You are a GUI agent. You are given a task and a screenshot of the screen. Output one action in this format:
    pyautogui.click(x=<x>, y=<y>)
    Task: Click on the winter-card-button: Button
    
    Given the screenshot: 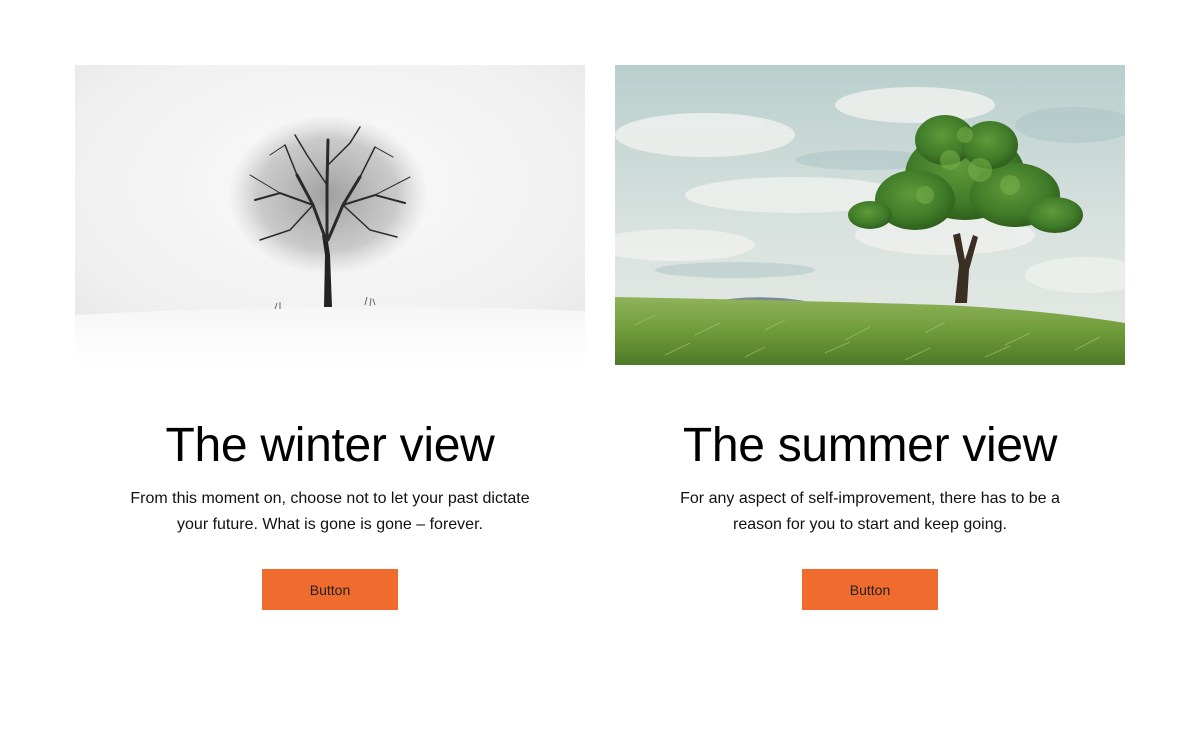 What is the action you would take?
    pyautogui.click(x=330, y=589)
    